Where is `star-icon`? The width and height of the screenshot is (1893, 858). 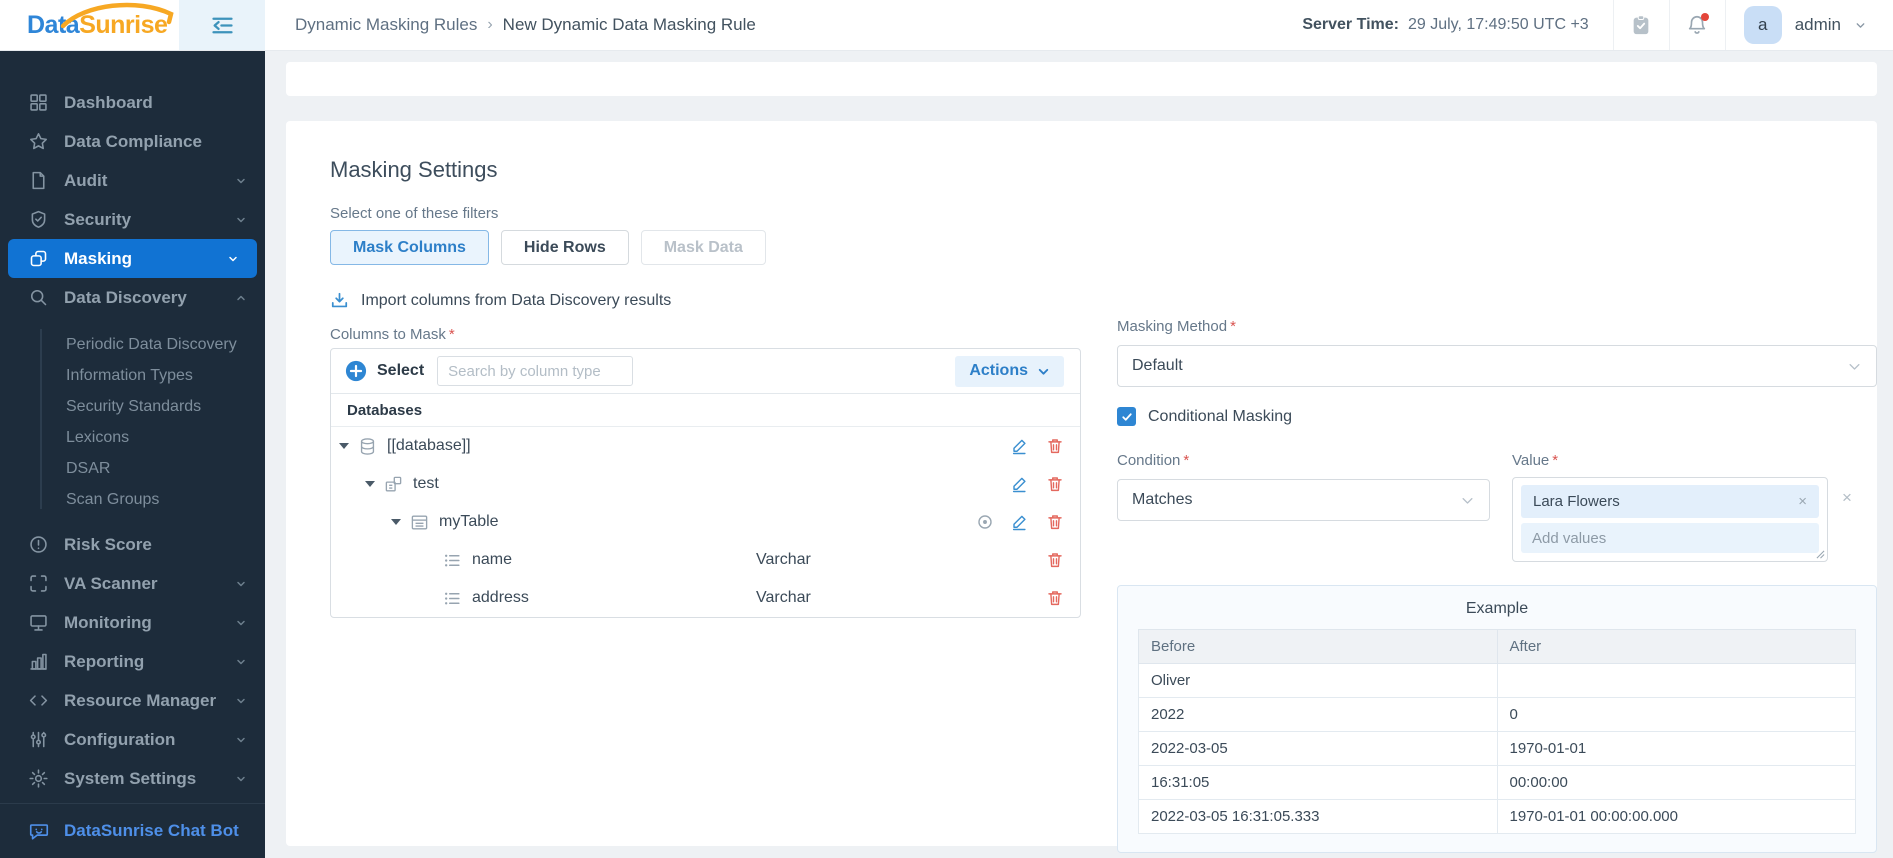 star-icon is located at coordinates (38, 141).